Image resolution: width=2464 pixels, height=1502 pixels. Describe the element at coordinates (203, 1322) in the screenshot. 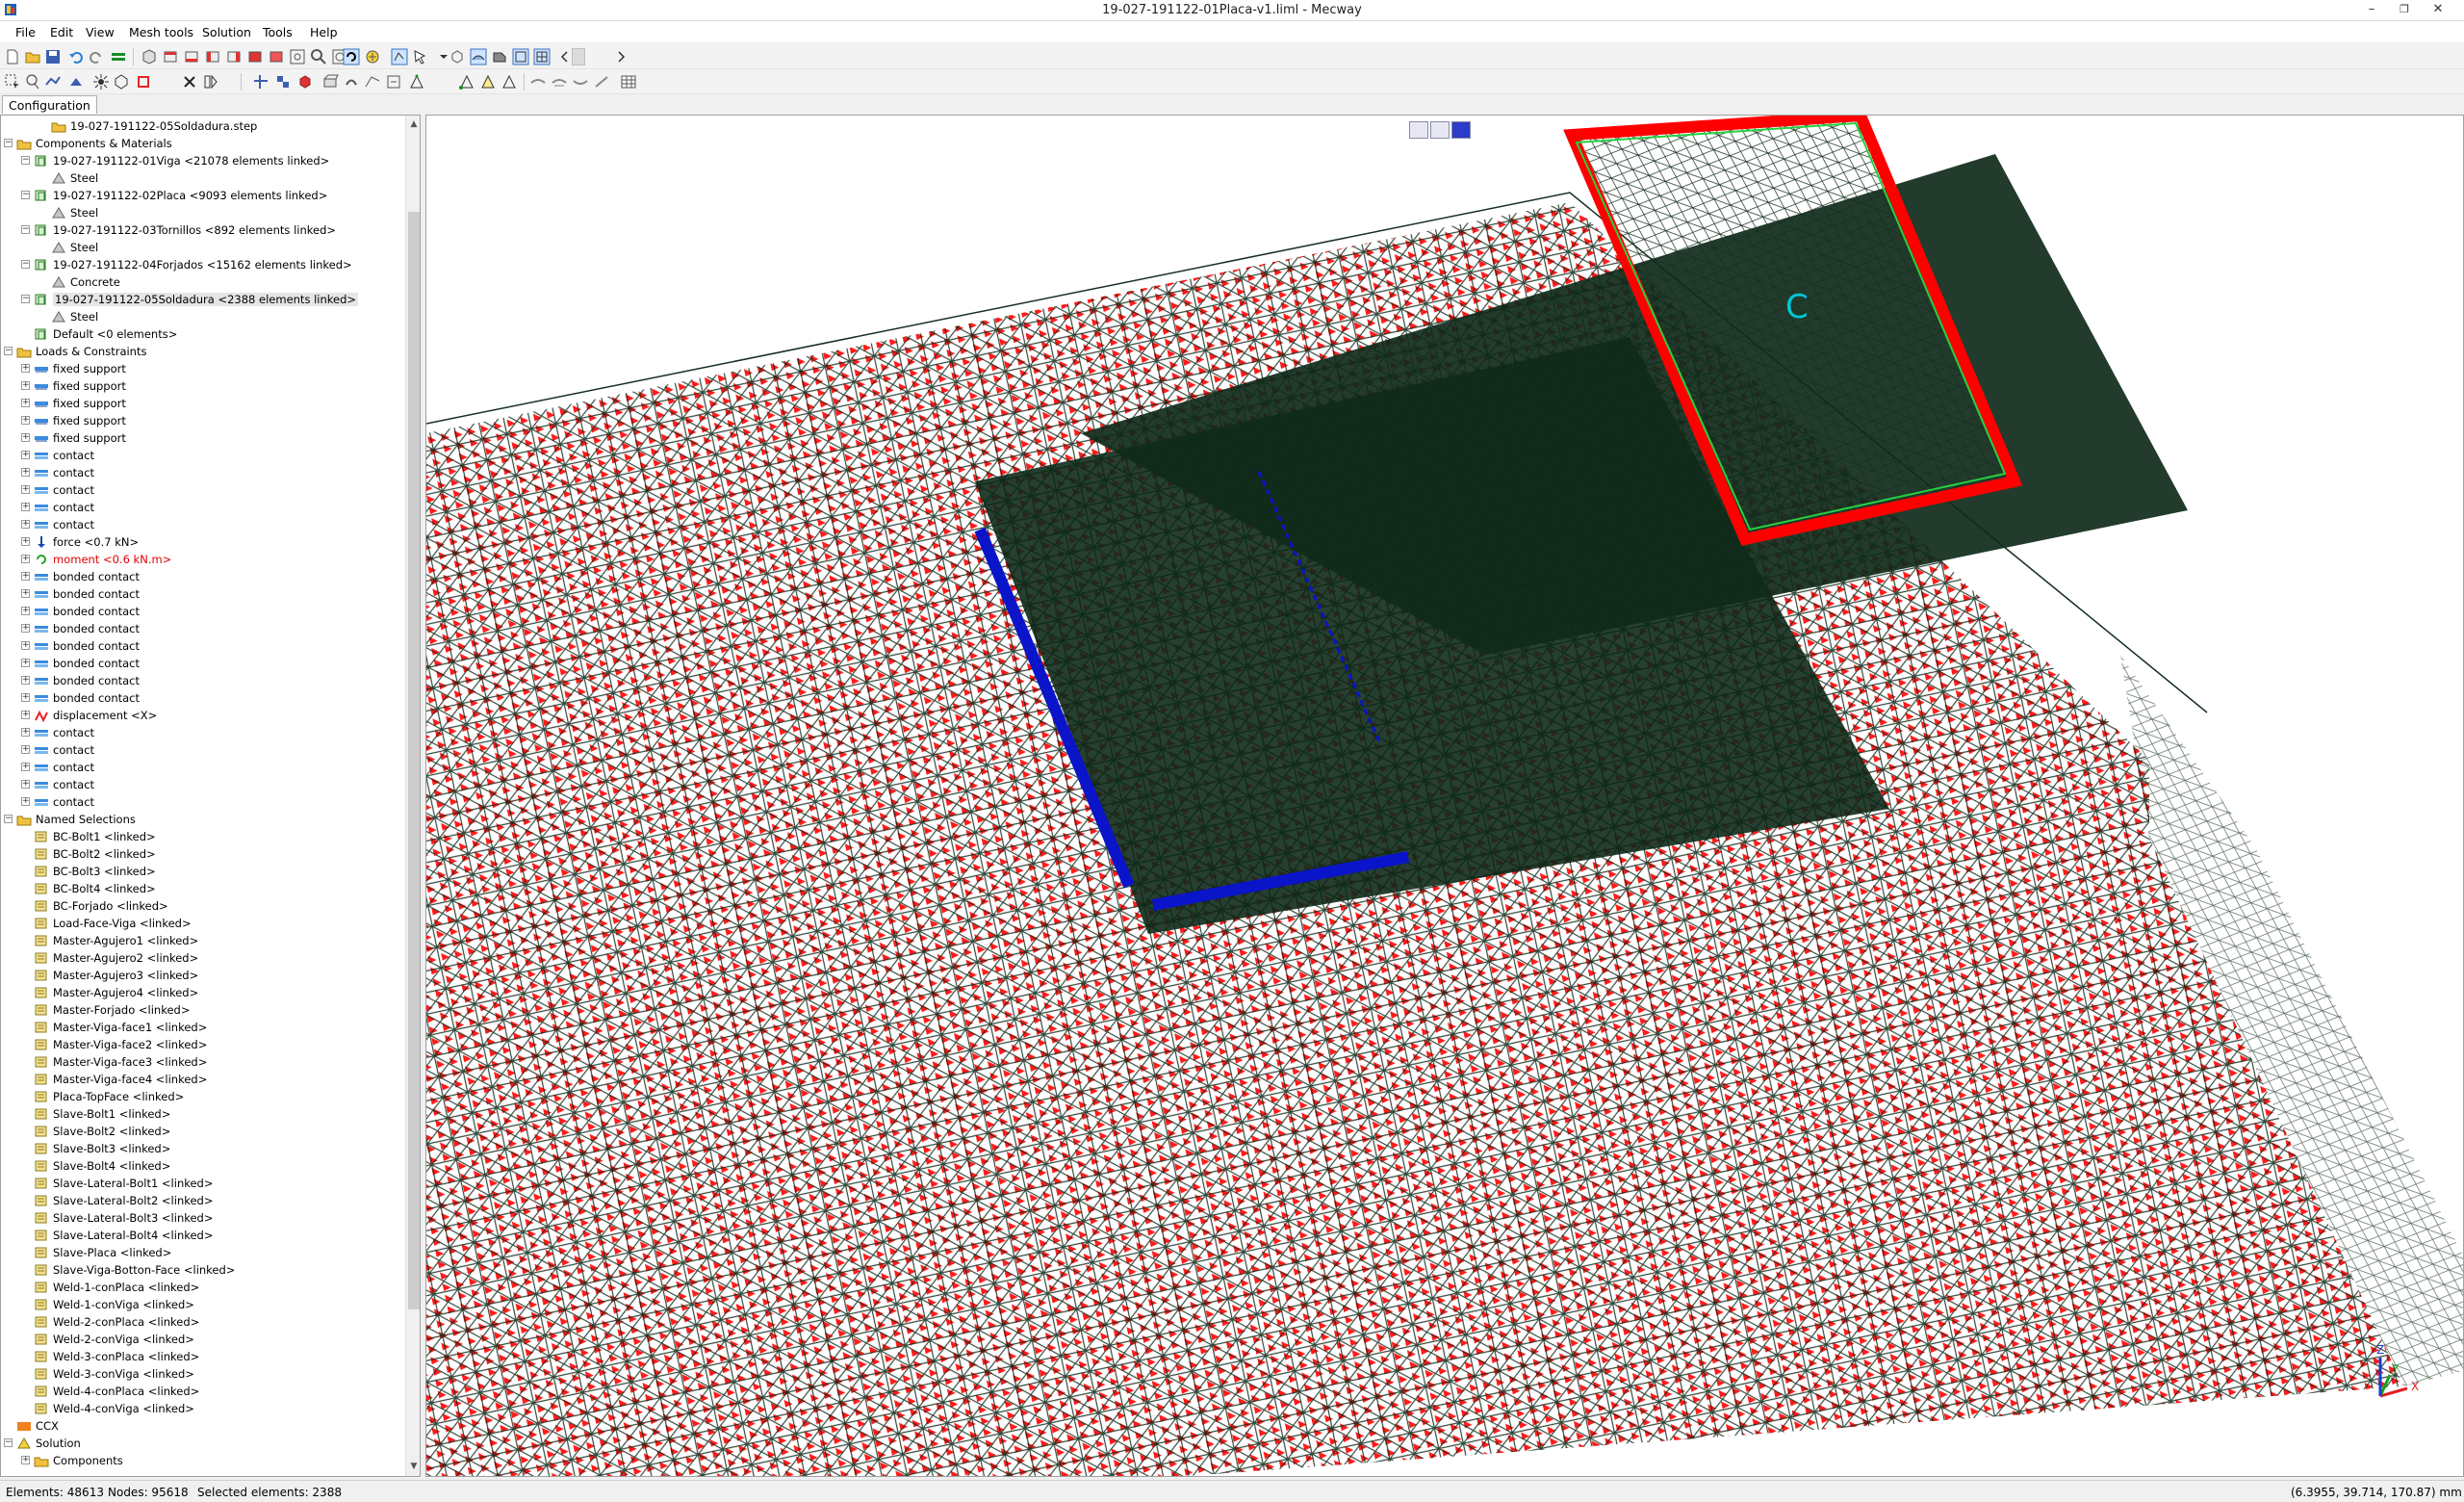

I see `tree-item: Weld-2-conPlaca <linked>` at that location.